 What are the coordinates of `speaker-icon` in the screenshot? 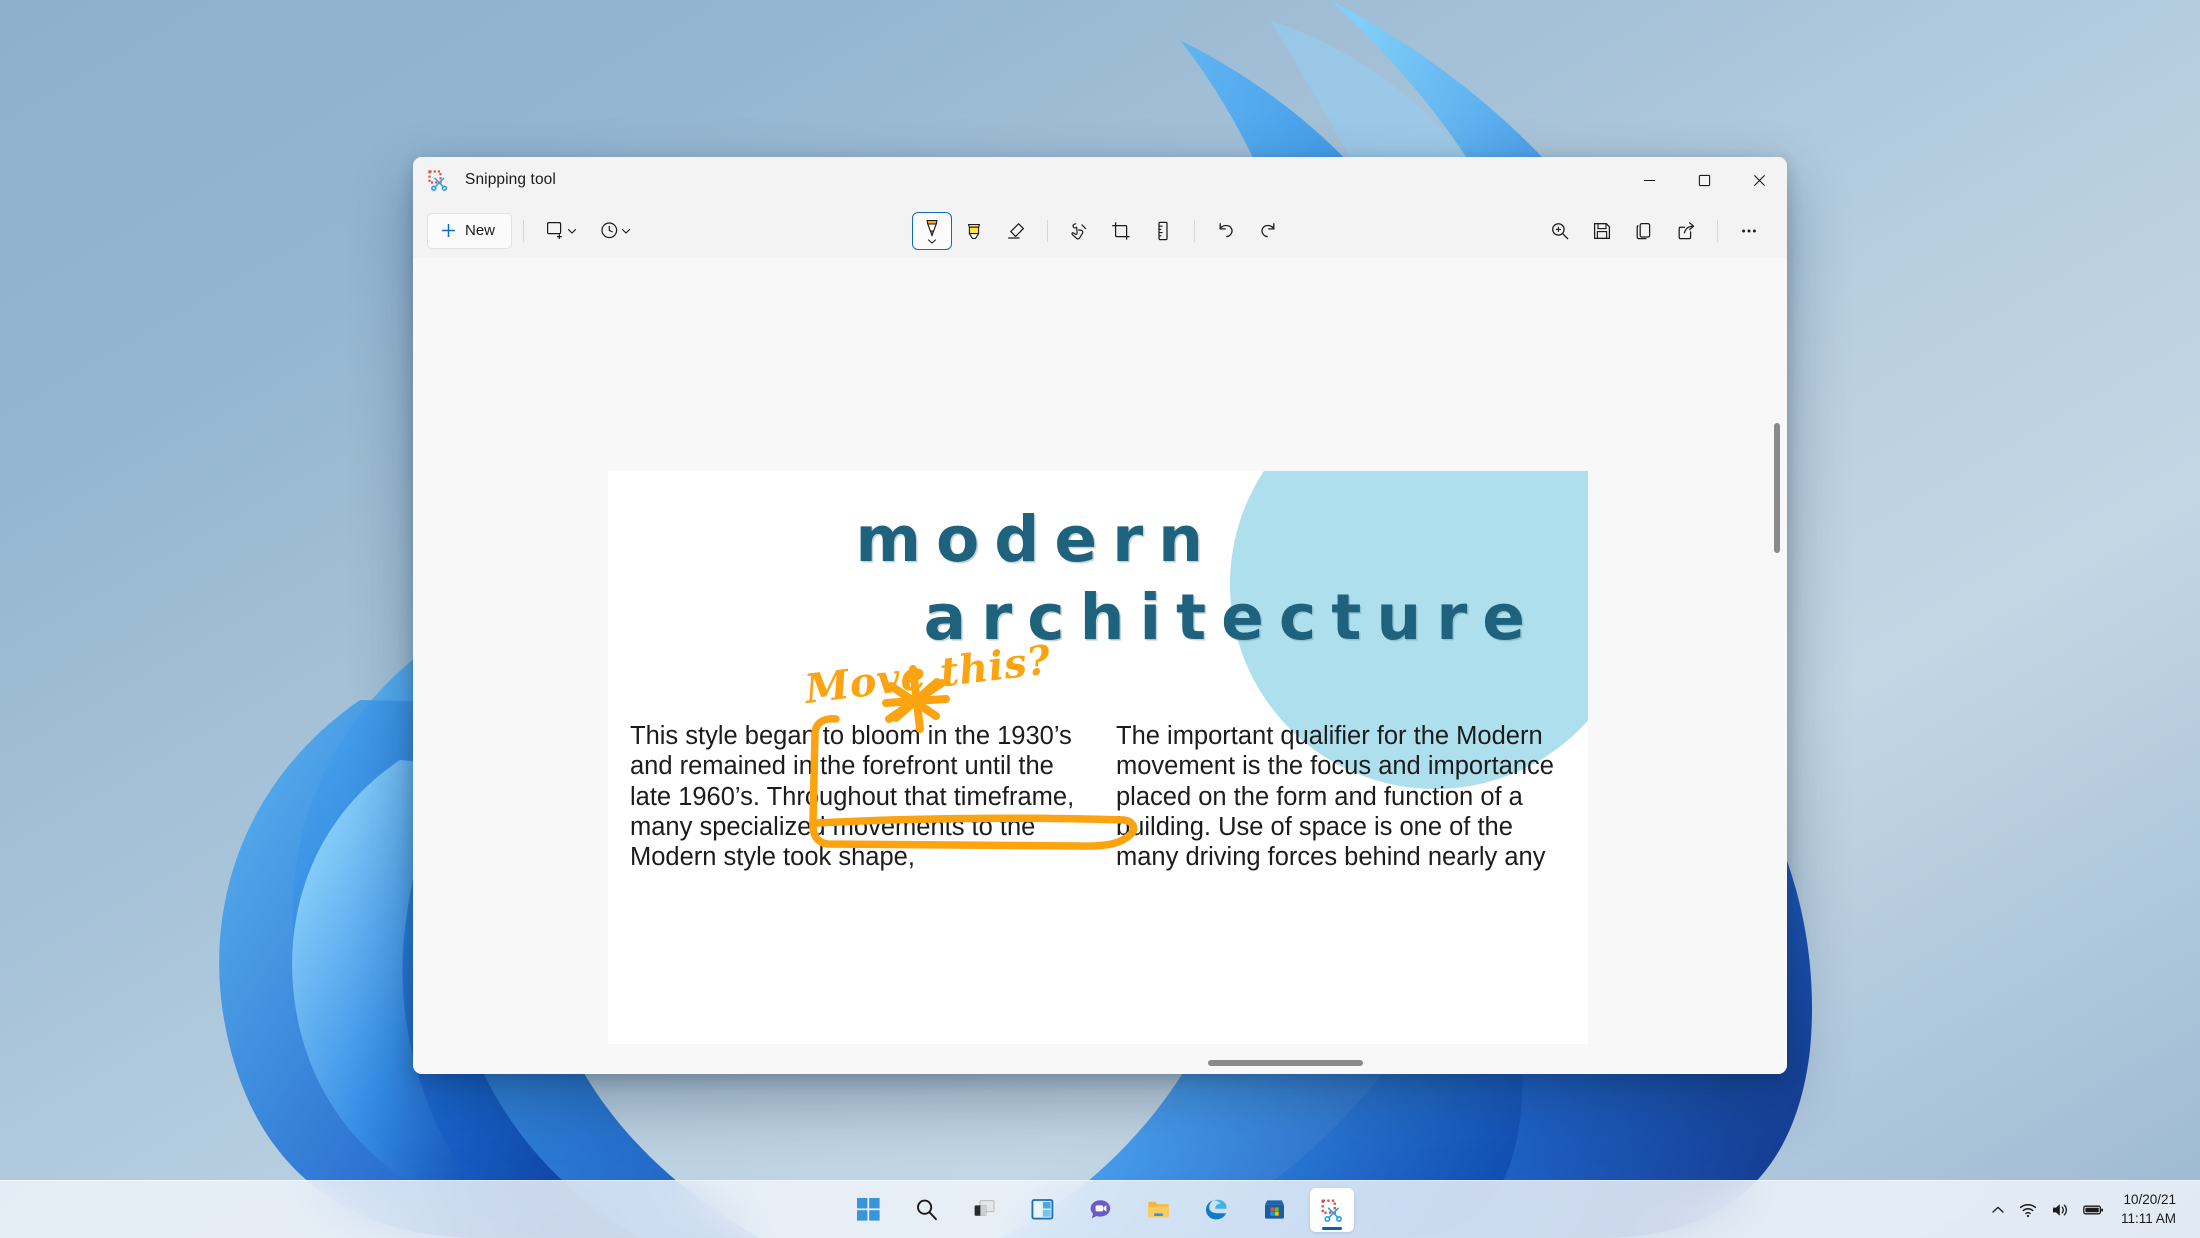 It's located at (2059, 1209).